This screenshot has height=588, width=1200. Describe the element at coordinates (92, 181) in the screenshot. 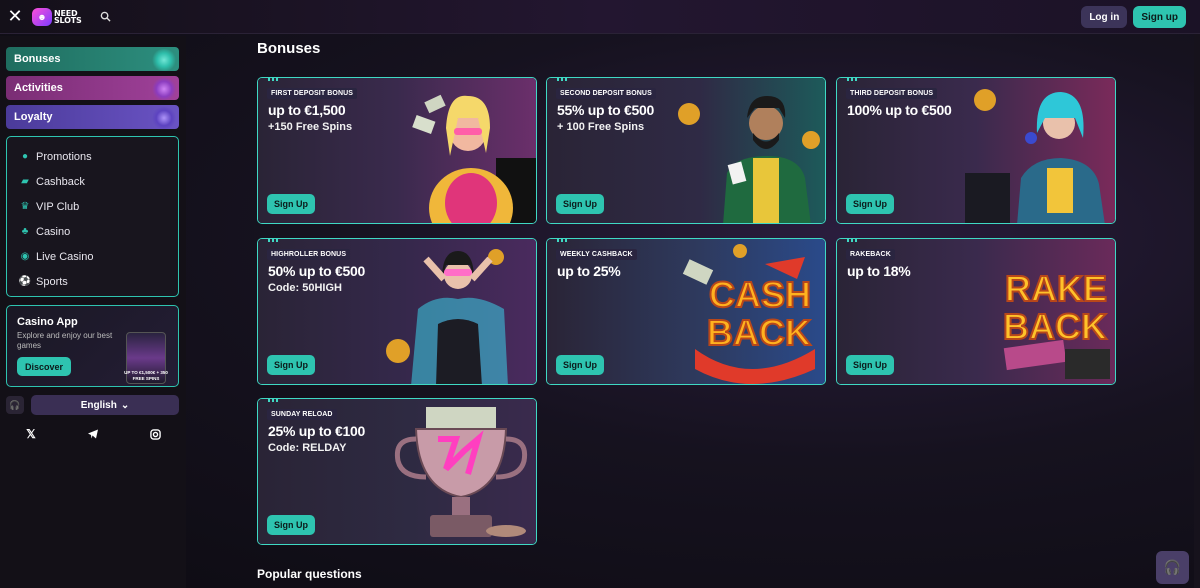

I see `sidebar-item-cashback: ▰ Cashback` at that location.